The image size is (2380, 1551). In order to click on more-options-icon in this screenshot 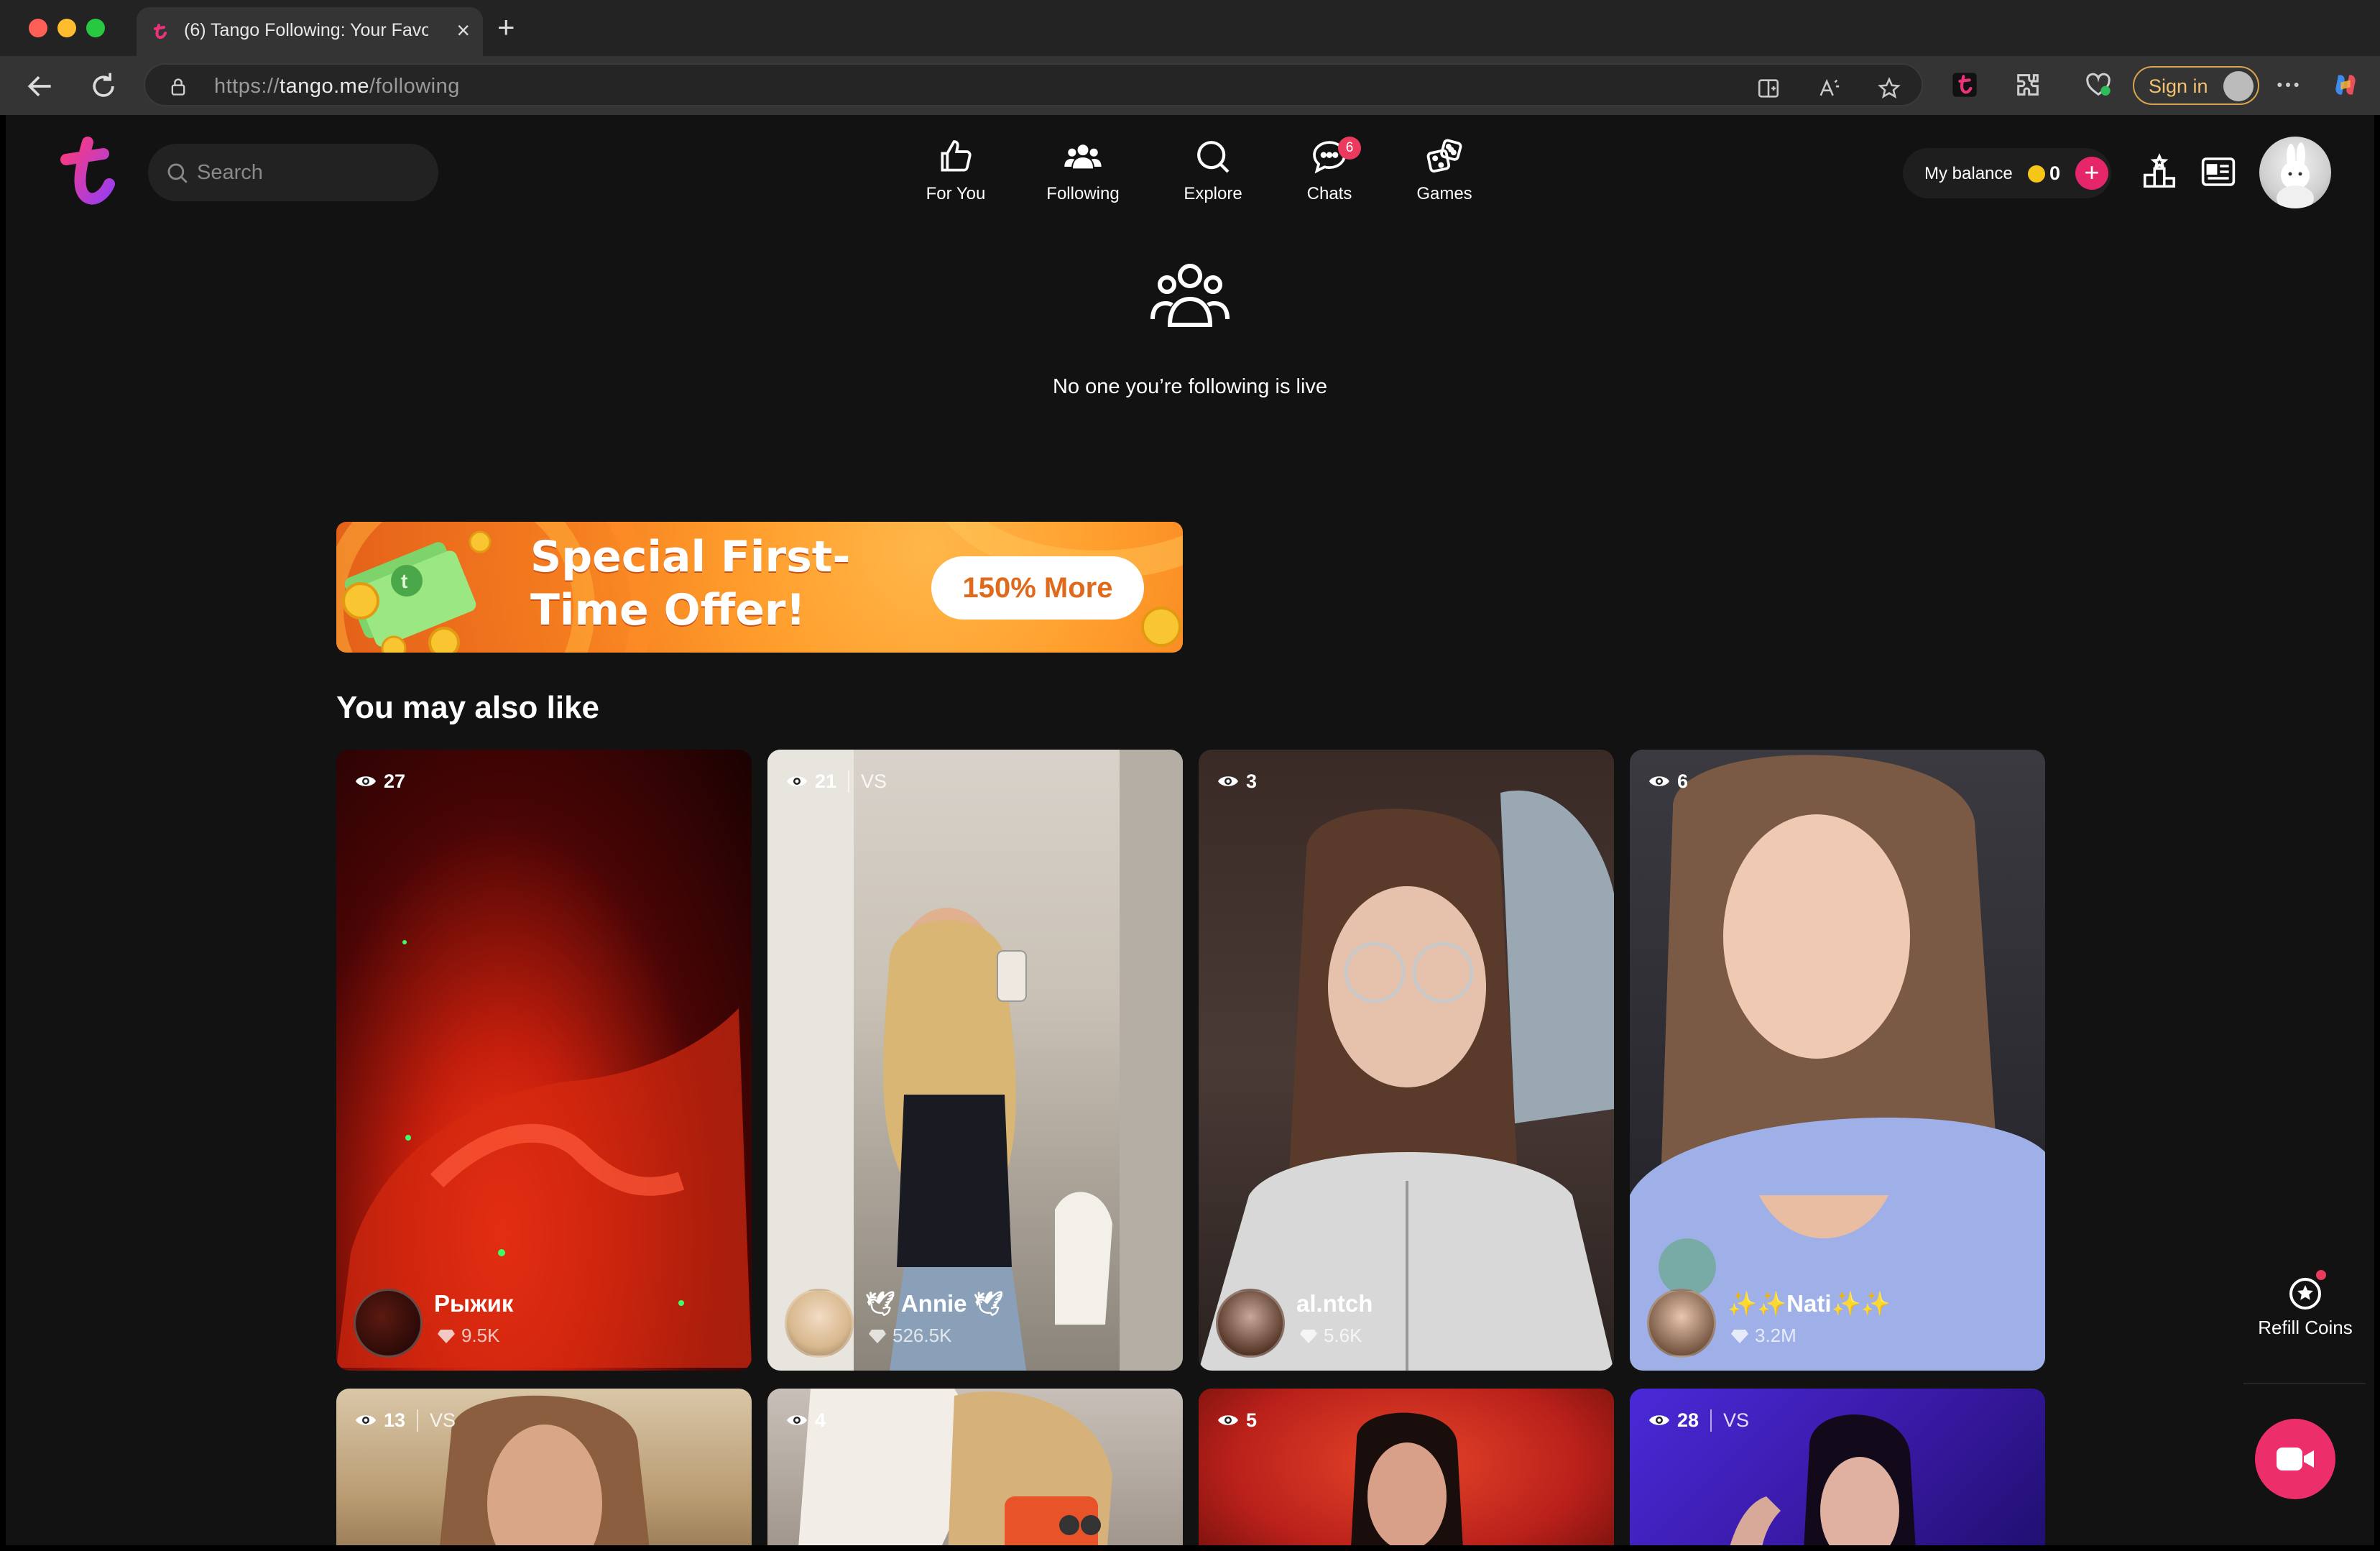, I will do `click(2288, 85)`.